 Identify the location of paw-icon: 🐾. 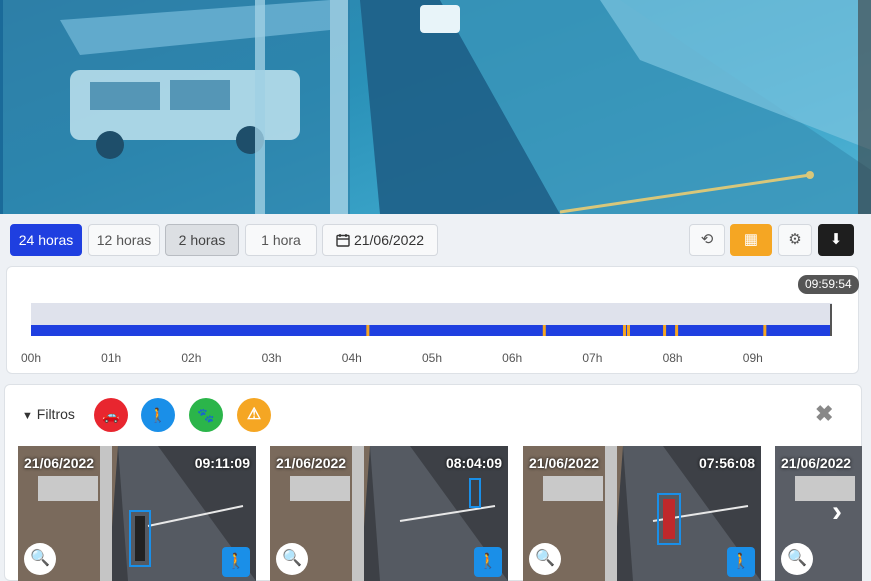
(206, 415).